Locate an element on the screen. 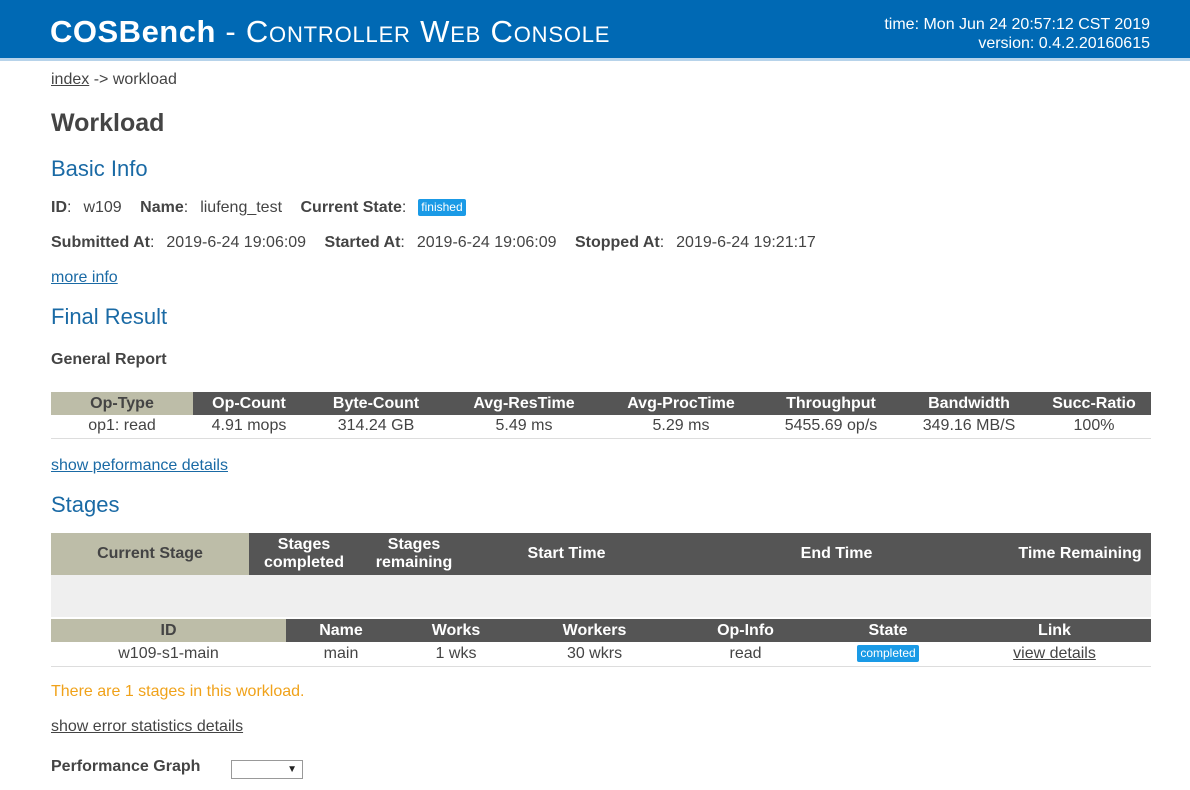 This screenshot has width=1190, height=790. view-details-link: view details is located at coordinates (1054, 653).